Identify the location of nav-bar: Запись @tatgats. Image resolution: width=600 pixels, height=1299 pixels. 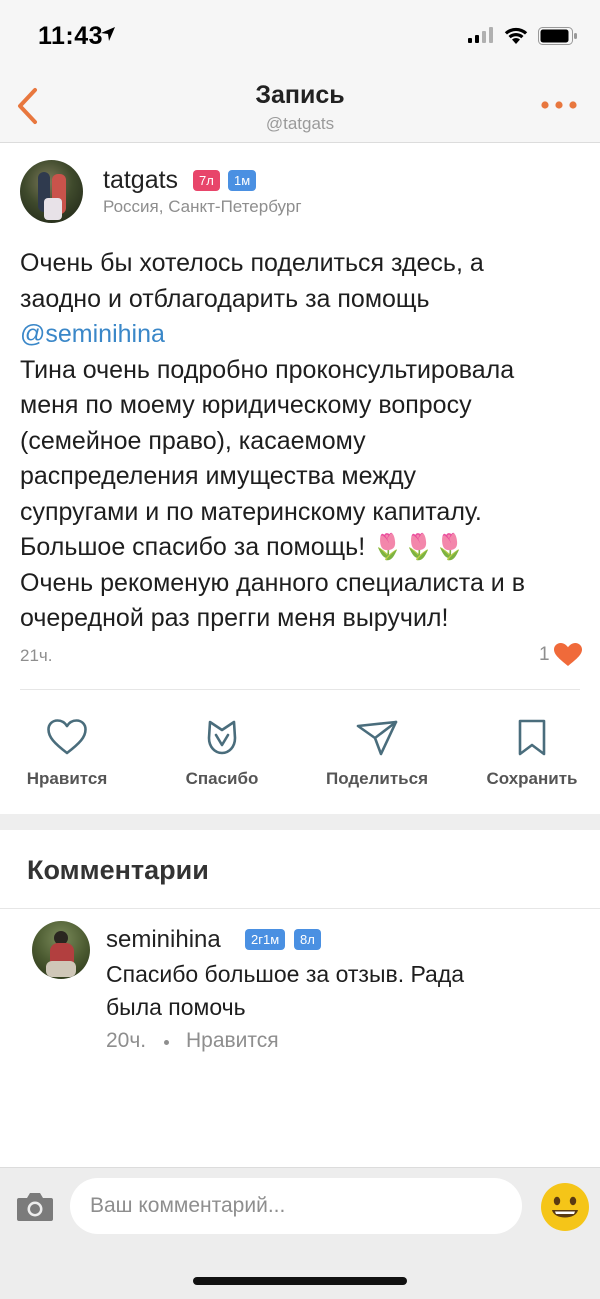
(300, 106).